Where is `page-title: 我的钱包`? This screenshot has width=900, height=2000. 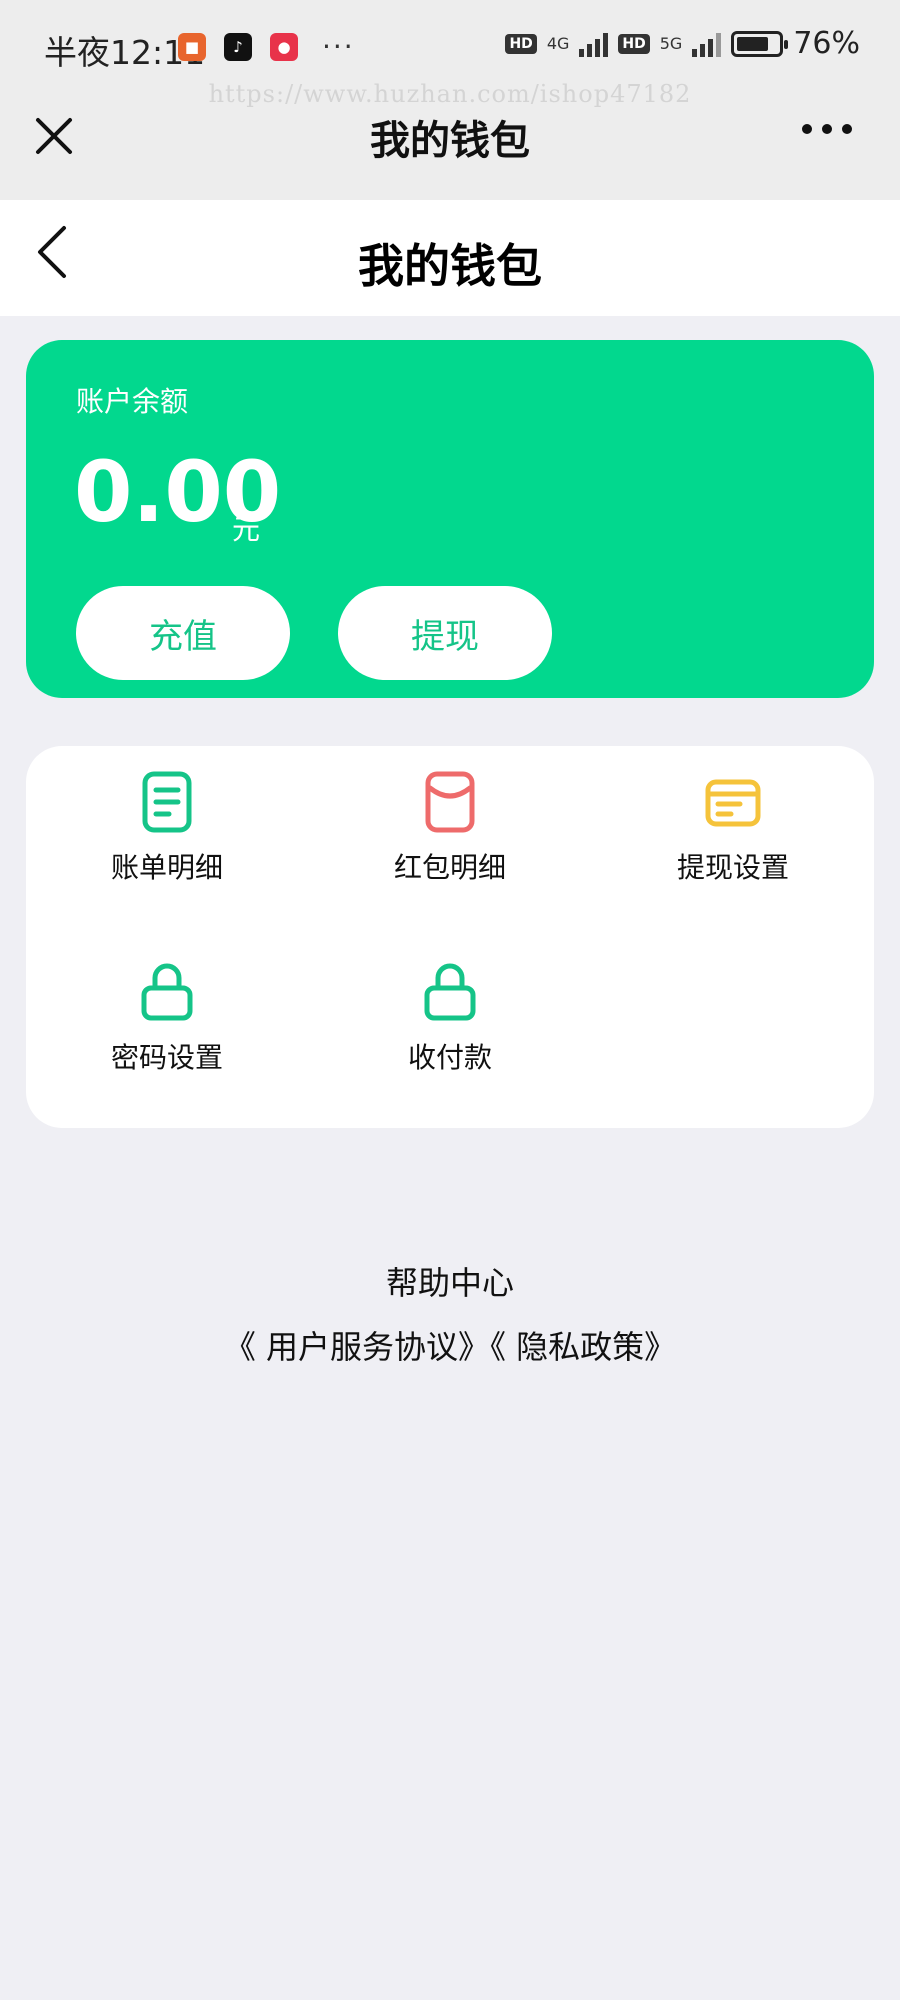
page-title: 我的钱包 is located at coordinates (450, 266).